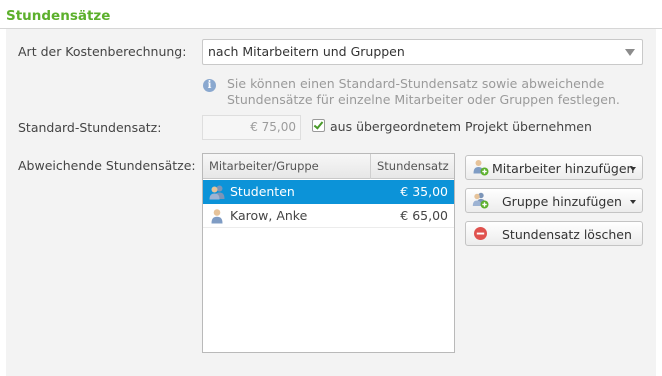 The image size is (662, 376). What do you see at coordinates (107, 165) in the screenshot?
I see `deviating-rates-label: Abweichende Stundensätze:` at bounding box center [107, 165].